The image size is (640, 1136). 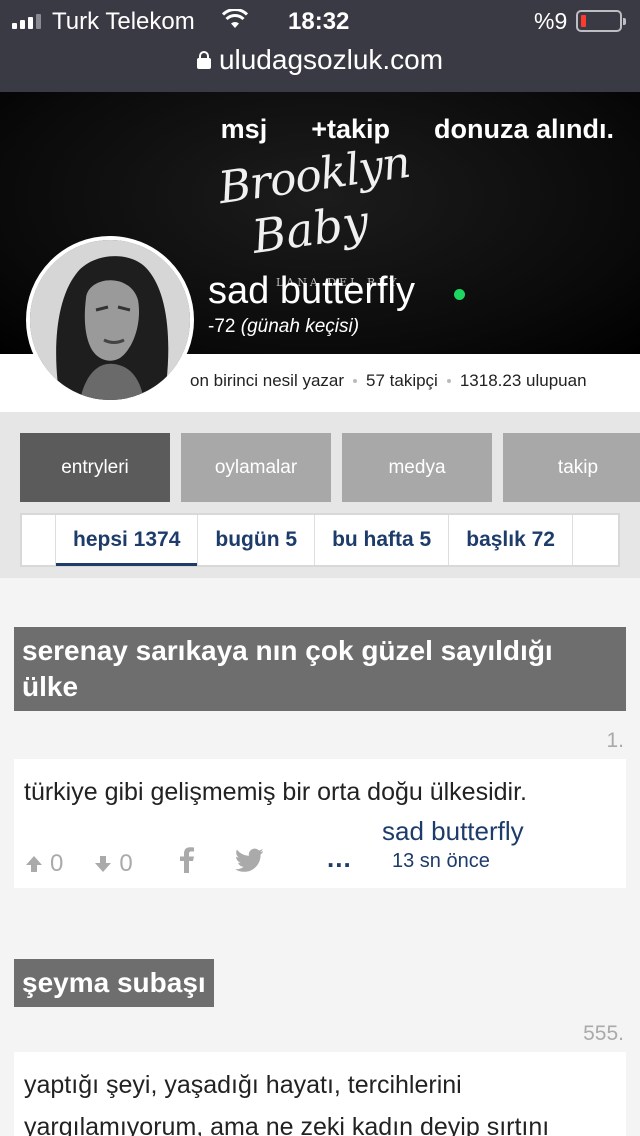 I want to click on downvote-button: 0, so click(x=113, y=863).